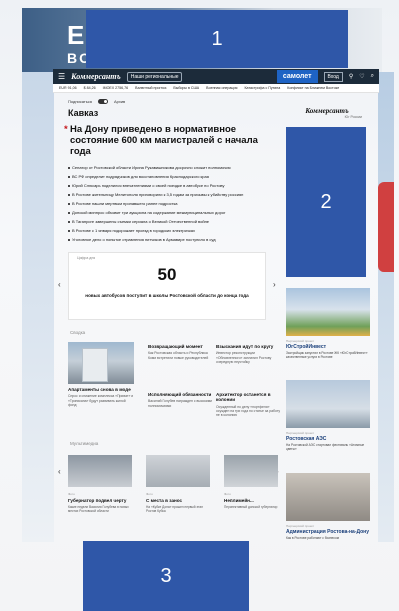 The height and width of the screenshot is (611, 399). I want to click on branding-side-left, so click(38, 307).